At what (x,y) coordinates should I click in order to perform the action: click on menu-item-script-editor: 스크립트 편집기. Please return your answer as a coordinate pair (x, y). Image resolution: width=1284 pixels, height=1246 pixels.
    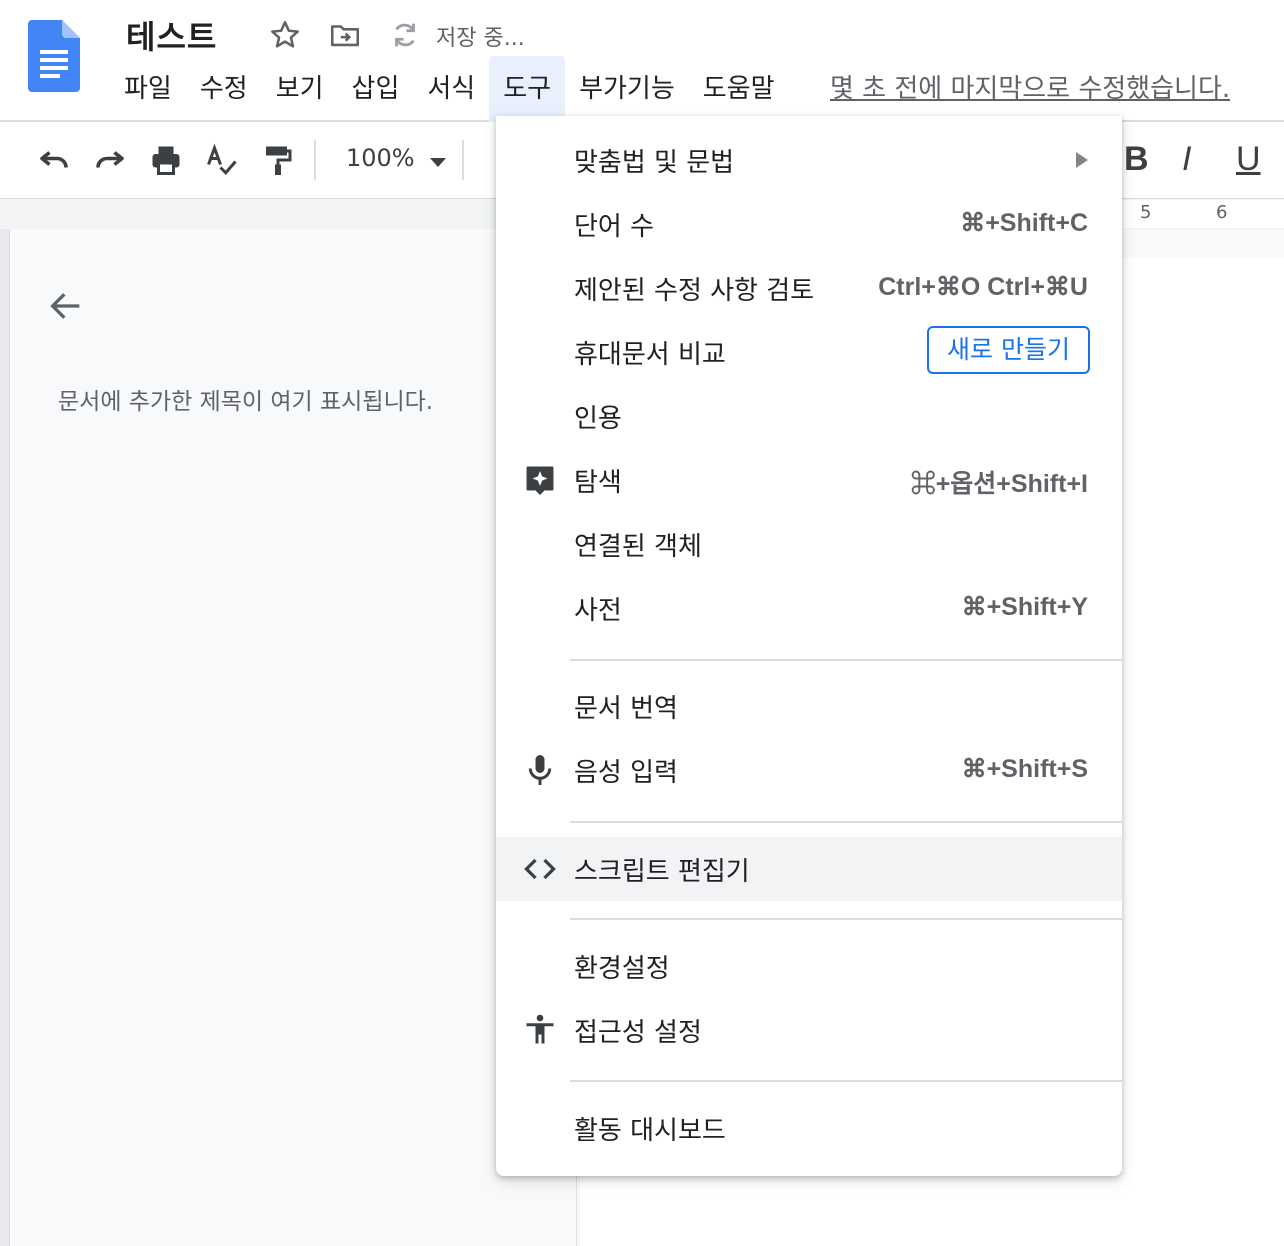
    Looking at the image, I should click on (809, 869).